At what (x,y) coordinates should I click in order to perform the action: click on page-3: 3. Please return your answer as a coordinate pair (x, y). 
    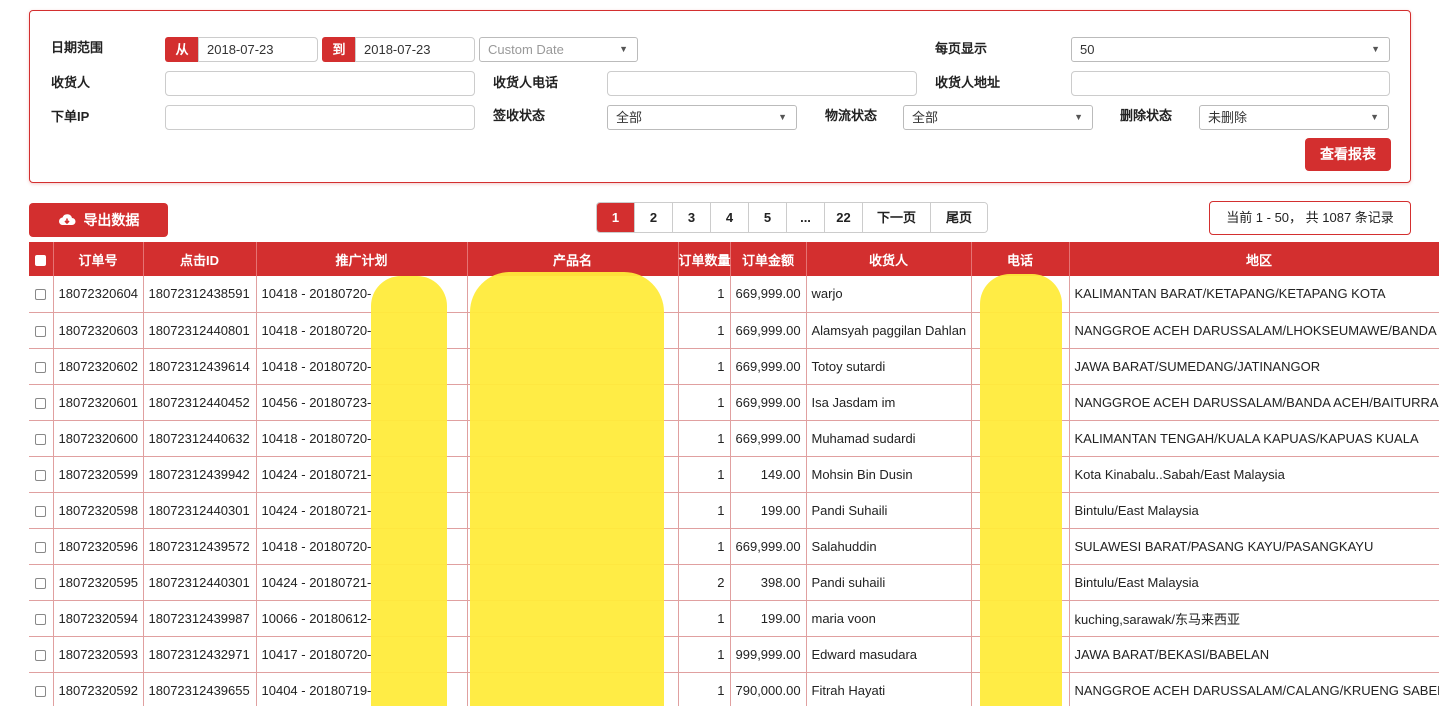
    Looking at the image, I should click on (692, 217).